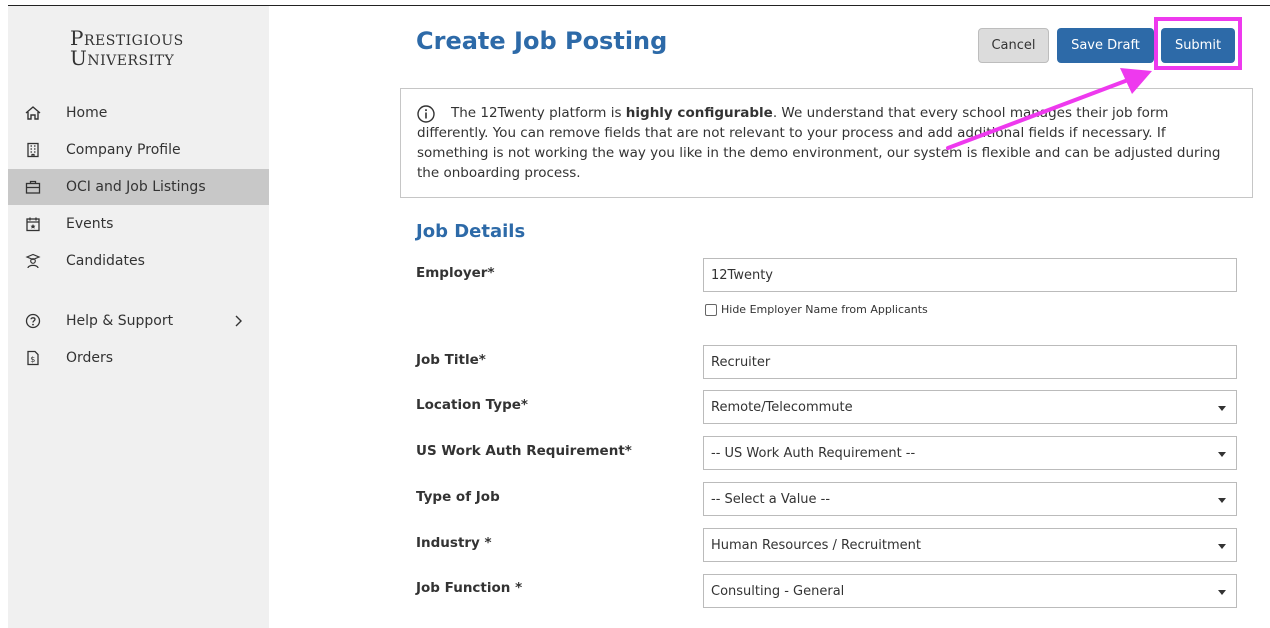  Describe the element at coordinates (127, 38) in the screenshot. I see `logo-line-1: Prestigious` at that location.